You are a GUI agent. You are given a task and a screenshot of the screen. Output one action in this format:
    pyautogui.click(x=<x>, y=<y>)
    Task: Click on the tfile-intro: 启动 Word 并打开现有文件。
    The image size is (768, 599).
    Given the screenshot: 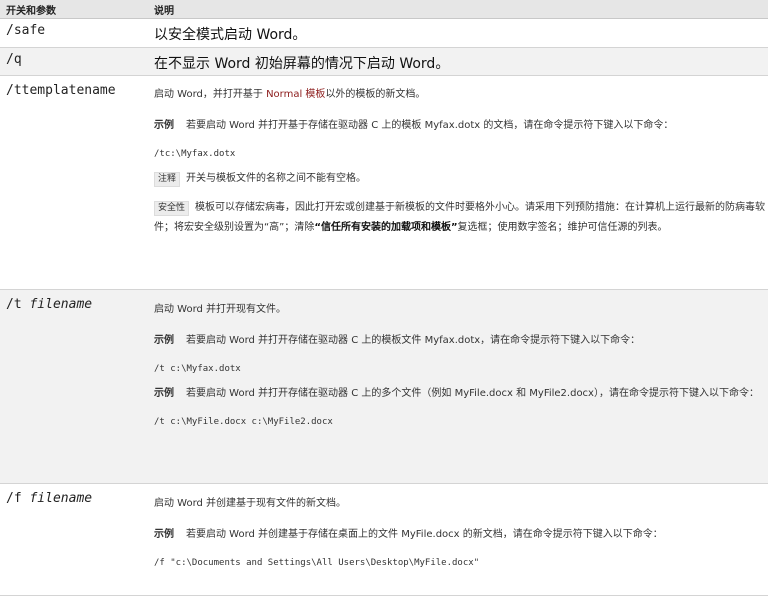 What is the action you would take?
    pyautogui.click(x=220, y=309)
    